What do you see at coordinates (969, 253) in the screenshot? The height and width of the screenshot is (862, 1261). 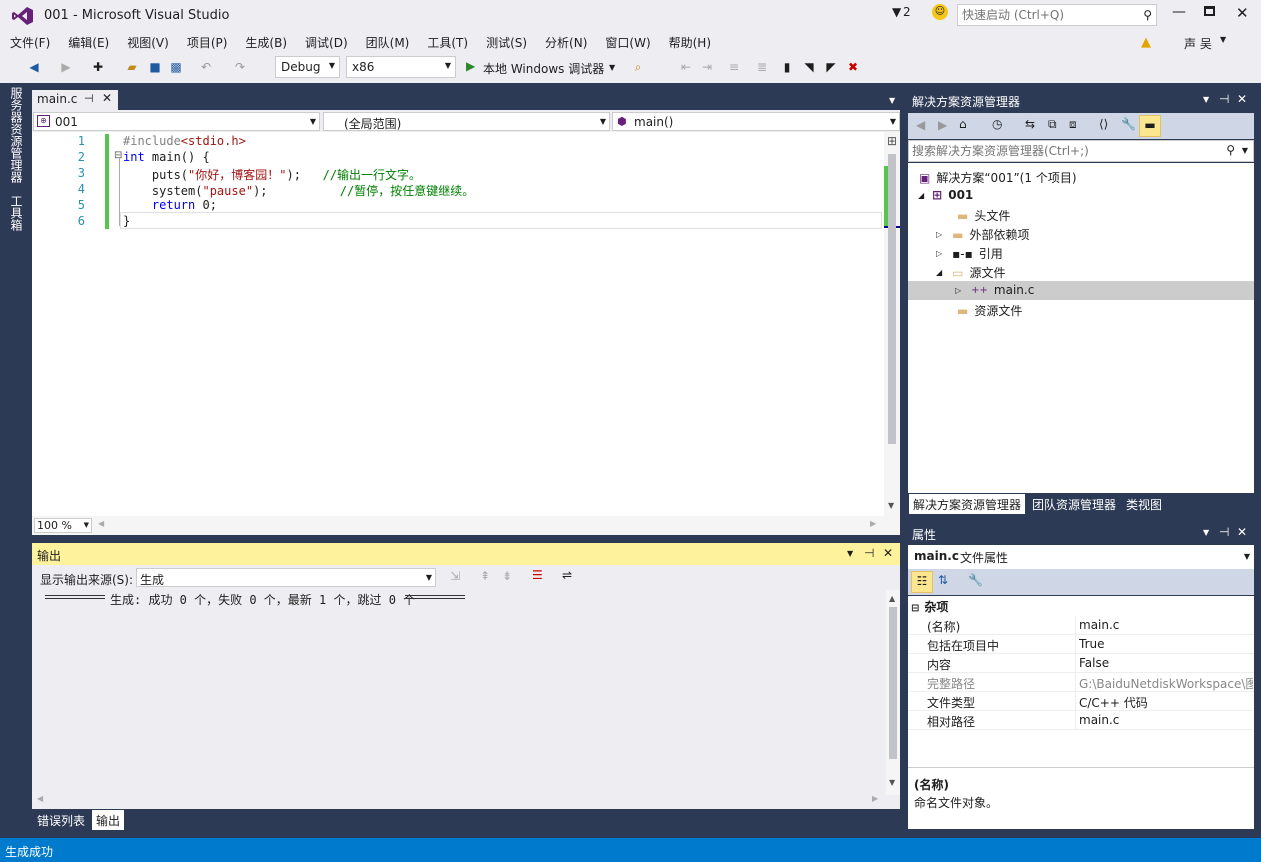 I see `tree-item-references: ▷ ▪‑▪ 引用` at bounding box center [969, 253].